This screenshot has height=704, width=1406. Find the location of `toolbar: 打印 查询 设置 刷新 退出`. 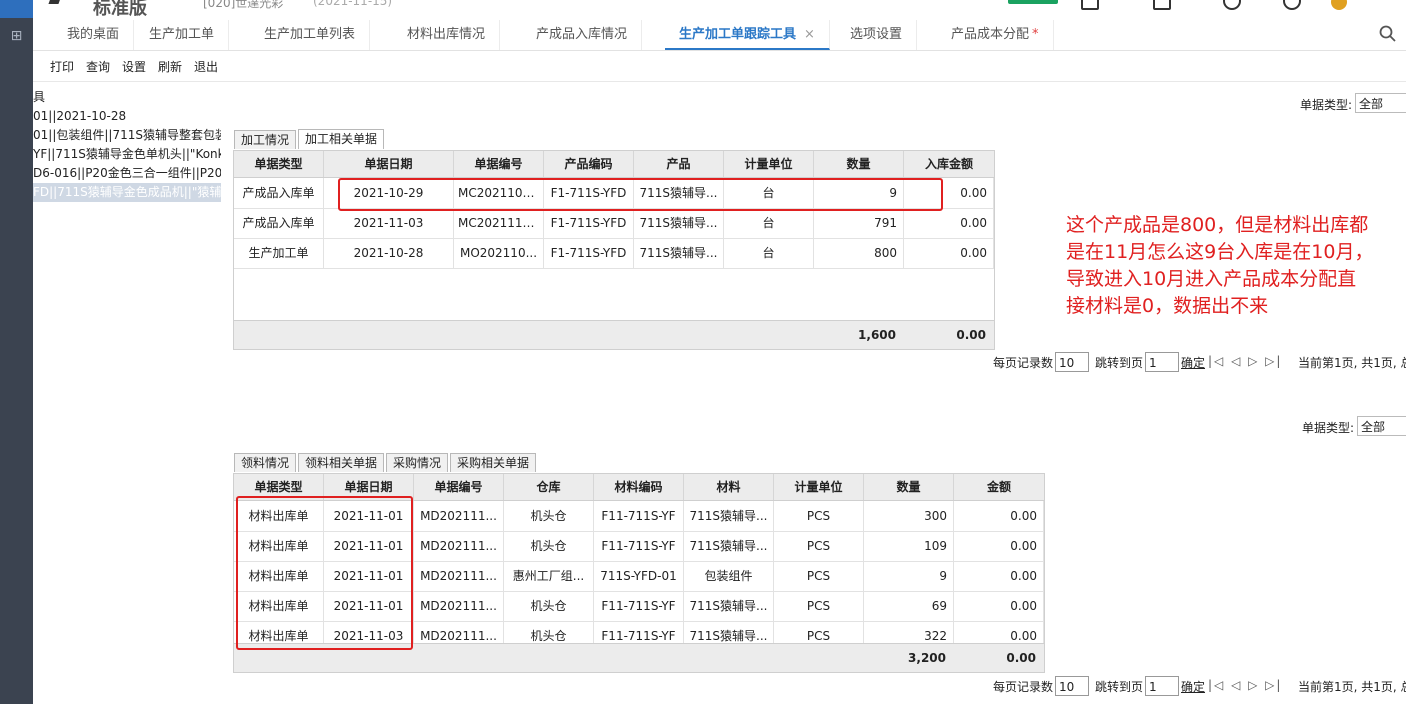

toolbar: 打印 查询 设置 刷新 退出 is located at coordinates (719, 66).